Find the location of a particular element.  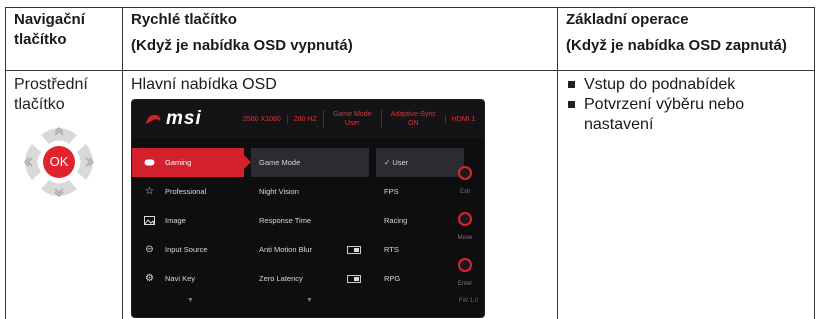

header-col1-line1: Navigační is located at coordinates (49, 19).